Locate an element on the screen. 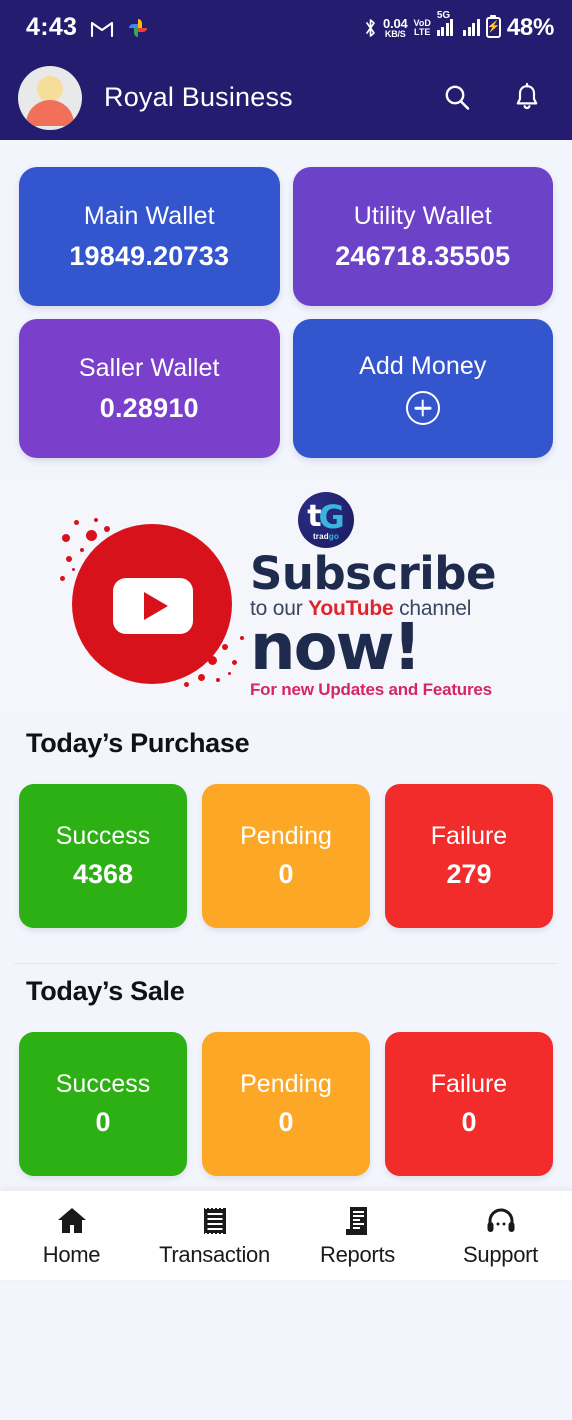 Image resolution: width=572 pixels, height=1420 pixels. nav-item-home: Home is located at coordinates (71, 1236).